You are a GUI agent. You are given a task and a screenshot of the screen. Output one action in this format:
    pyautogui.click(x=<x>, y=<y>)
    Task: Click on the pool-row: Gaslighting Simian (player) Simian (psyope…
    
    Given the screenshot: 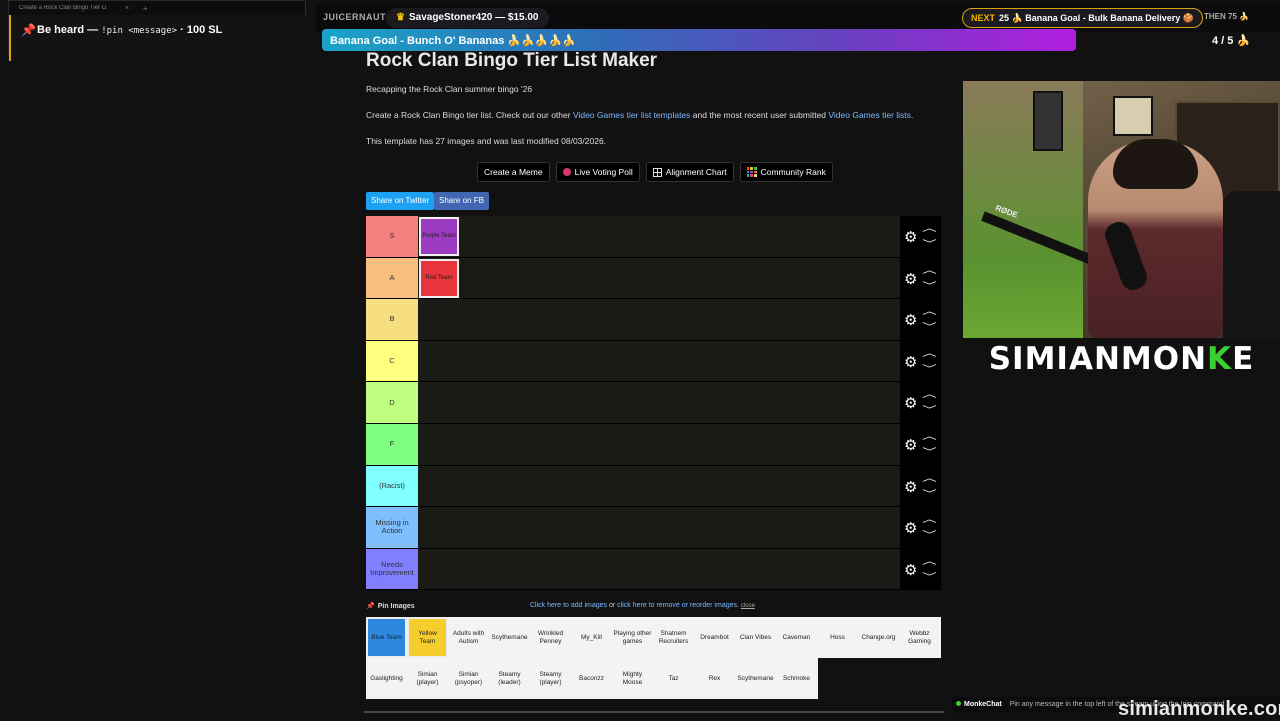 What is the action you would take?
    pyautogui.click(x=592, y=678)
    